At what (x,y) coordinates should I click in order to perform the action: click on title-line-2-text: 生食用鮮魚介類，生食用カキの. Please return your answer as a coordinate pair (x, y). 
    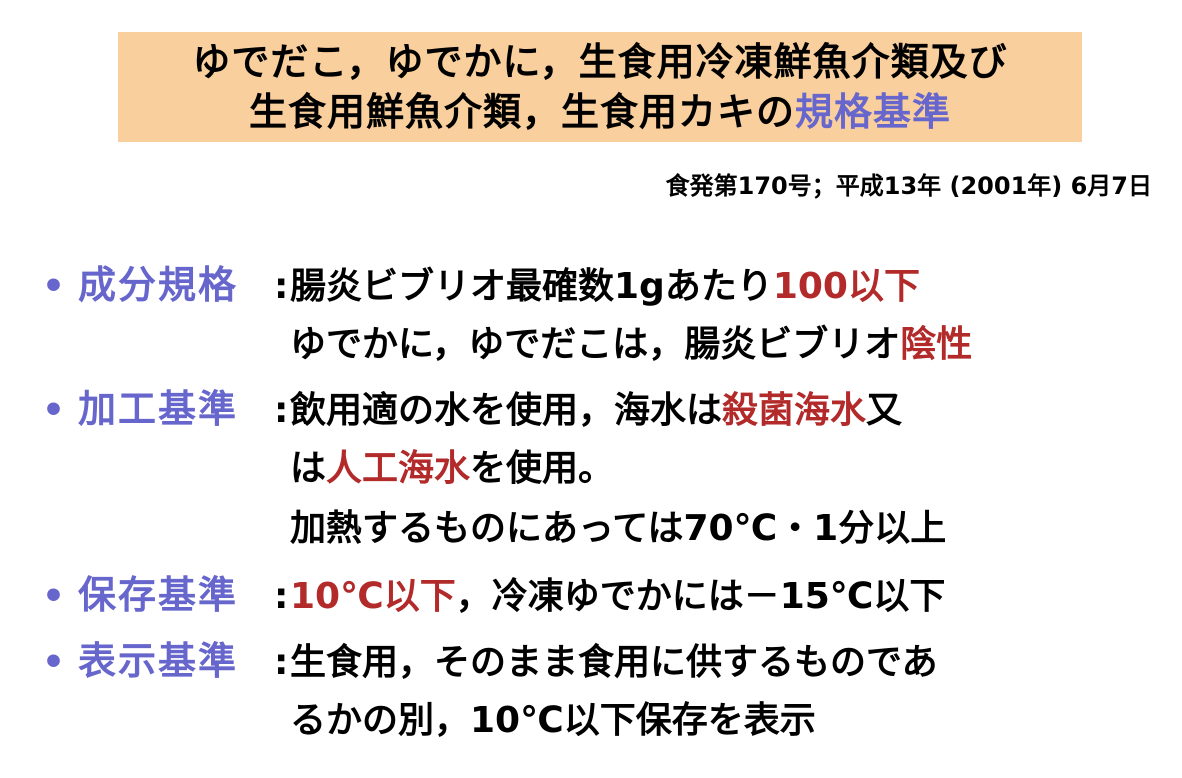
    Looking at the image, I should click on (521, 112).